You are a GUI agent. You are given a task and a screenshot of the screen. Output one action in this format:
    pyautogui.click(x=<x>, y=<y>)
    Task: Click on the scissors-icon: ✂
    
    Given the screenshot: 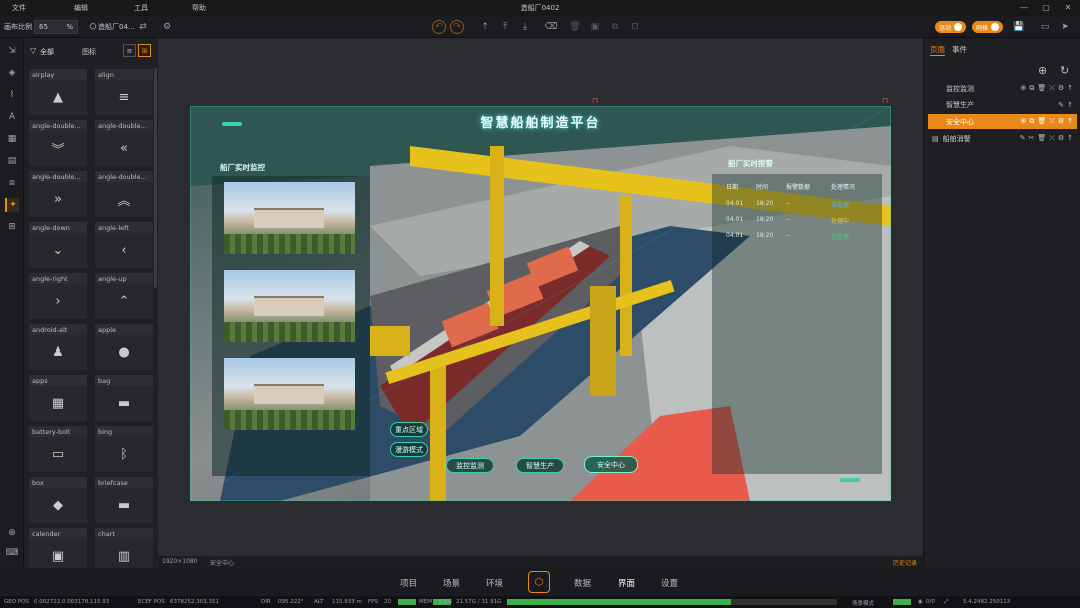 What is the action you would take?
    pyautogui.click(x=1031, y=138)
    